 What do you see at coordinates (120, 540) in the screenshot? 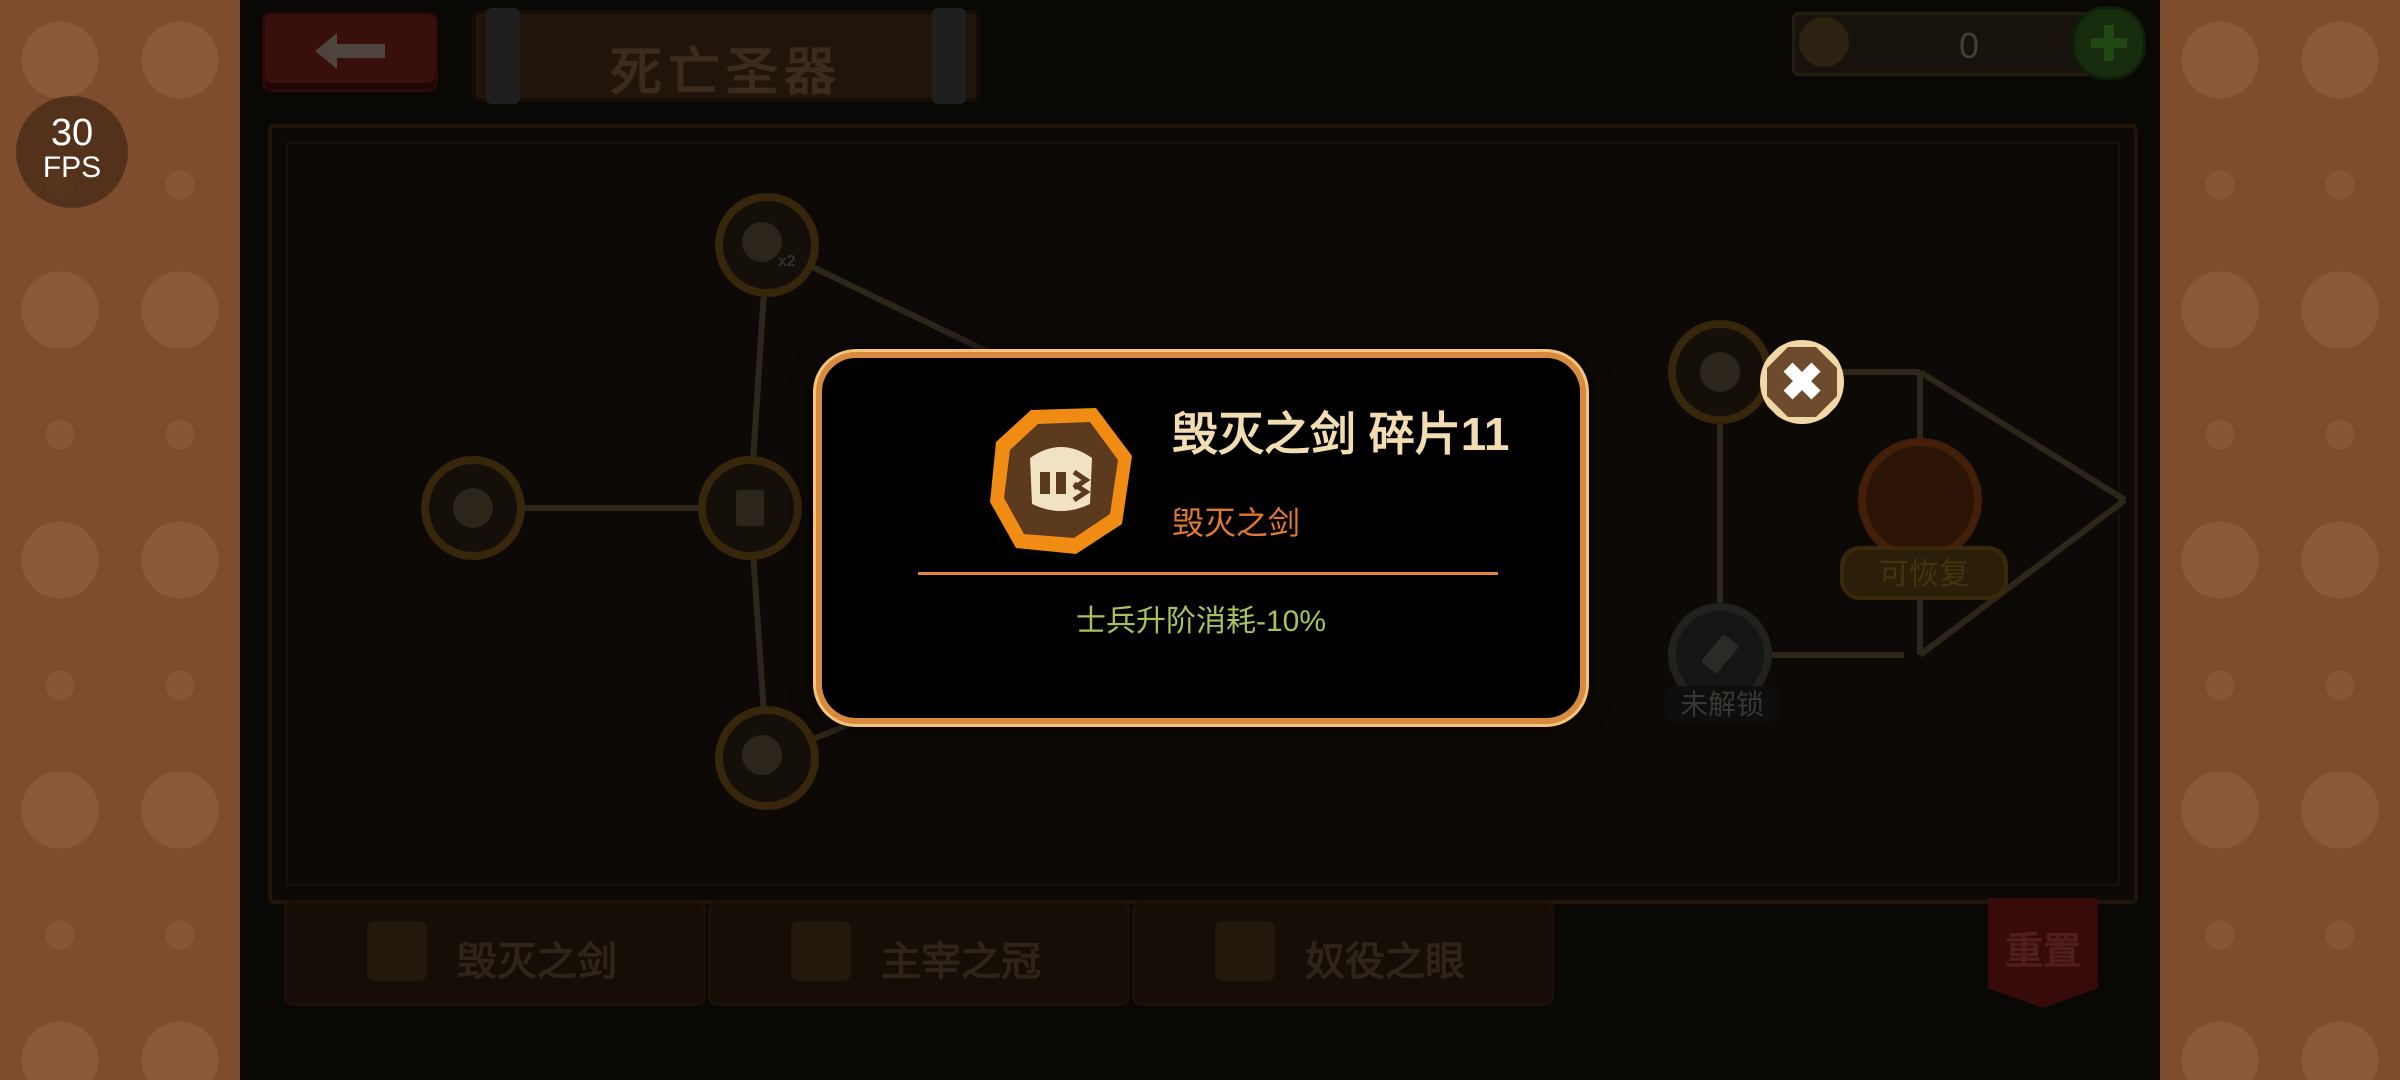
I see `left-side-pattern: 30 FPS` at bounding box center [120, 540].